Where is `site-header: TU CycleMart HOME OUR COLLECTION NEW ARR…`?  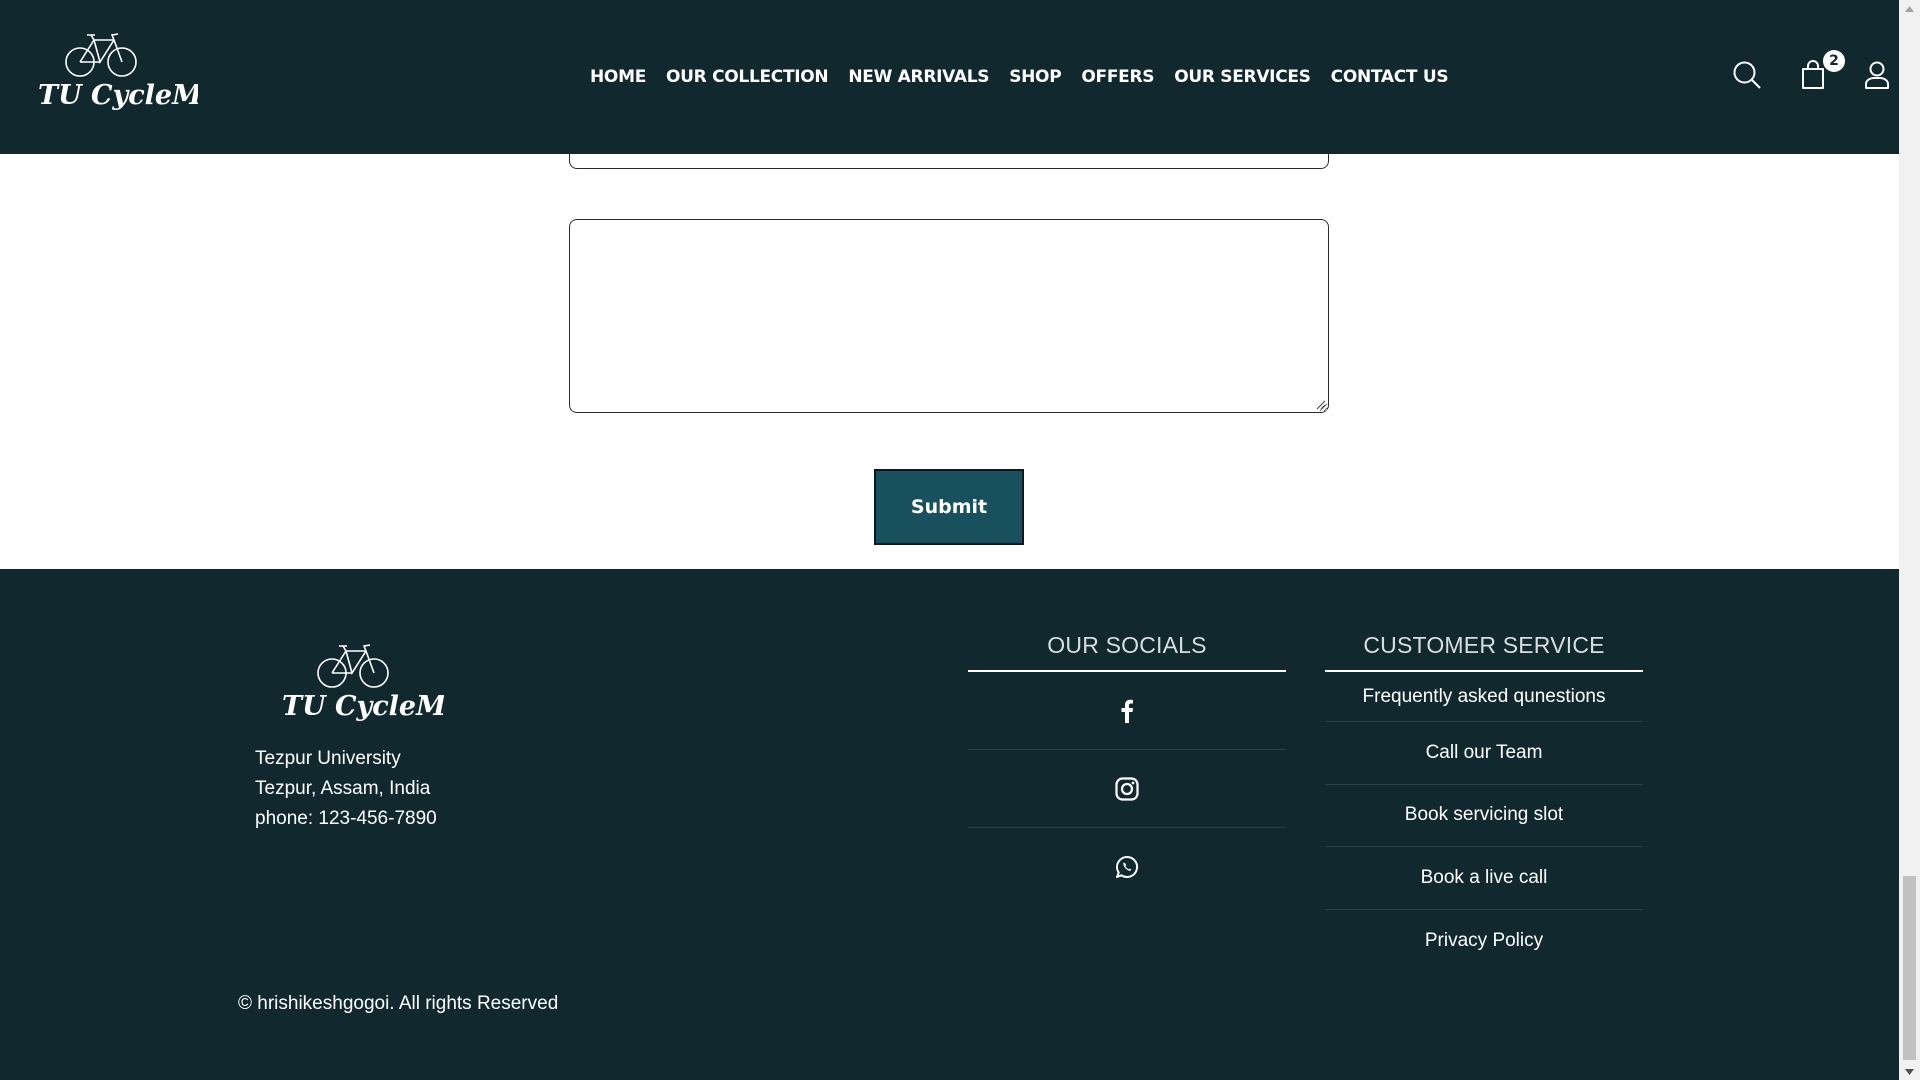
site-header: TU CycleMart HOME OUR COLLECTION NEW ARR… is located at coordinates (949, 77).